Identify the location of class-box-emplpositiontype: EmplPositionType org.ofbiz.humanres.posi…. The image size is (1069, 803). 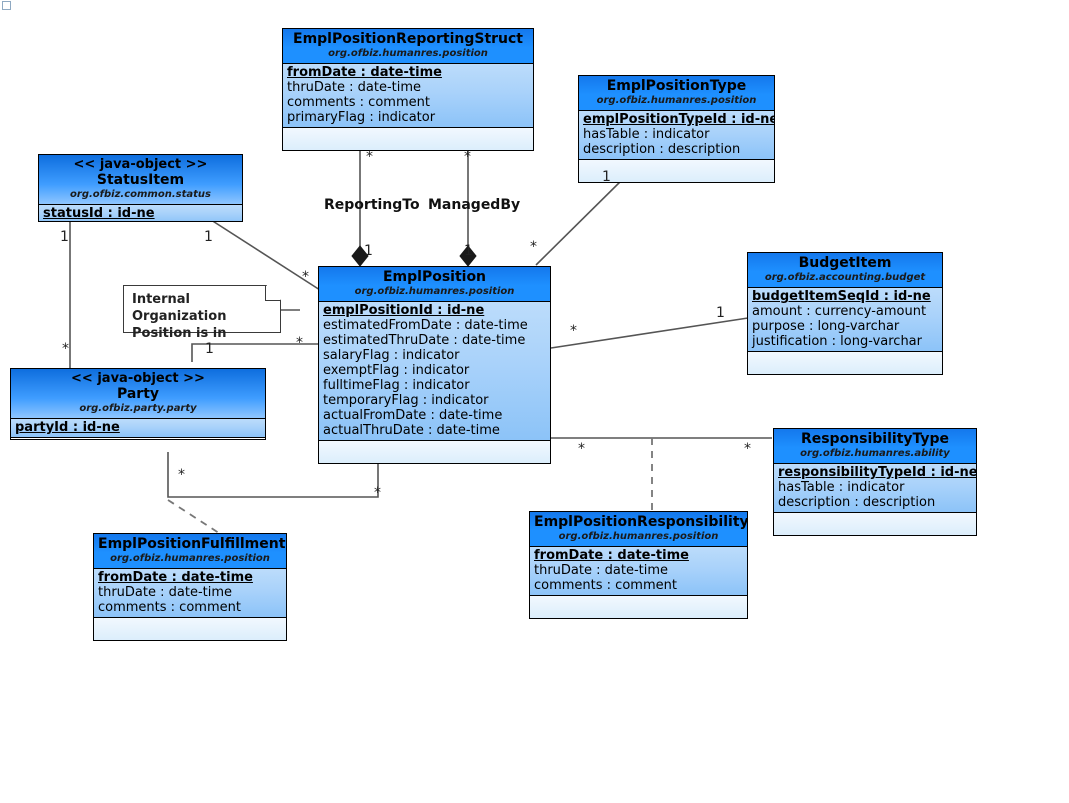
(676, 129).